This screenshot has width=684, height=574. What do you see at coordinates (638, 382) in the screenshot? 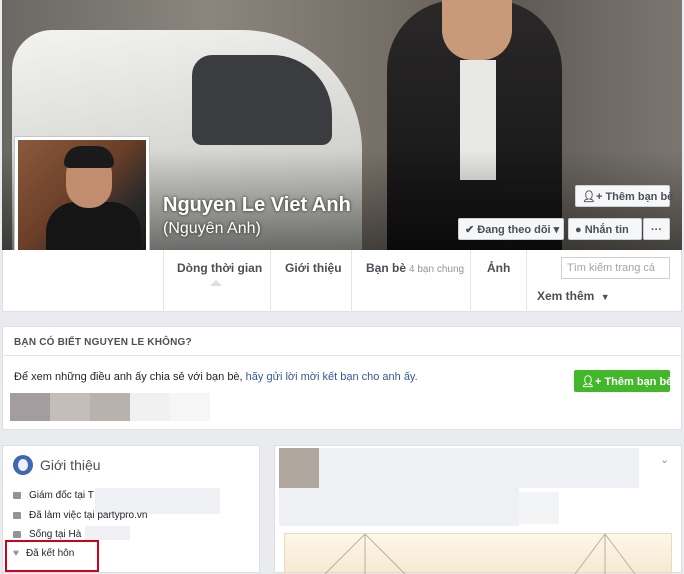
I see `add-friend-green-label: Thêm bạn bè` at bounding box center [638, 382].